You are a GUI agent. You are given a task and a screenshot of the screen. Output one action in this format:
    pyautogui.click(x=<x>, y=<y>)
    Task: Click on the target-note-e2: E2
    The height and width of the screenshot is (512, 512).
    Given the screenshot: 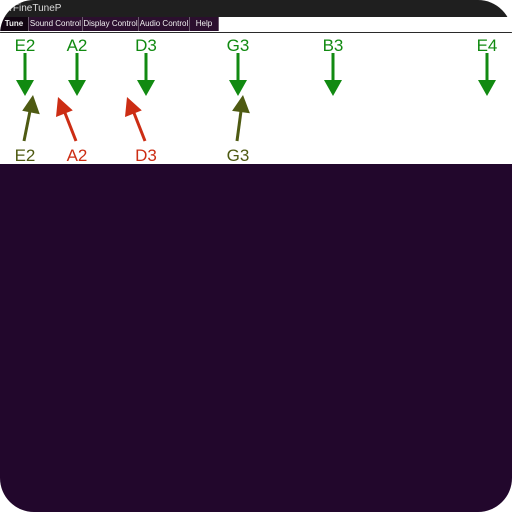 What is the action you would take?
    pyautogui.click(x=25, y=66)
    